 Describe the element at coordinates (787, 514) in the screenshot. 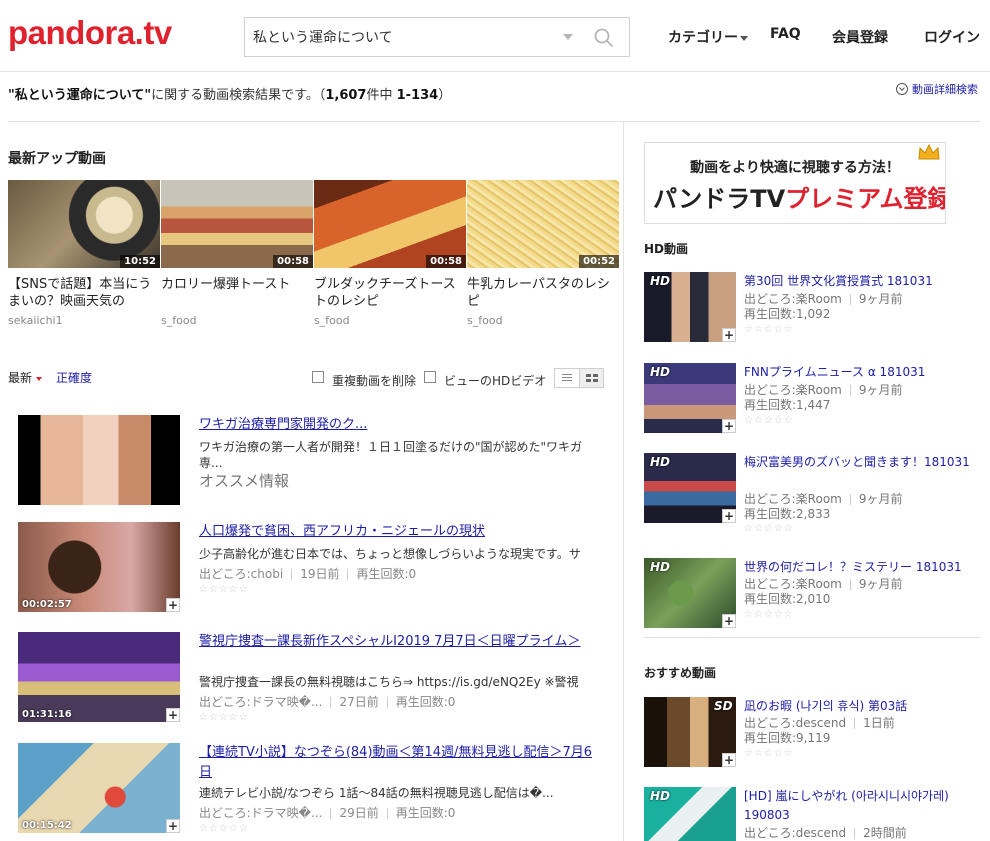

I see `video-views: 再生回数:2,833` at that location.